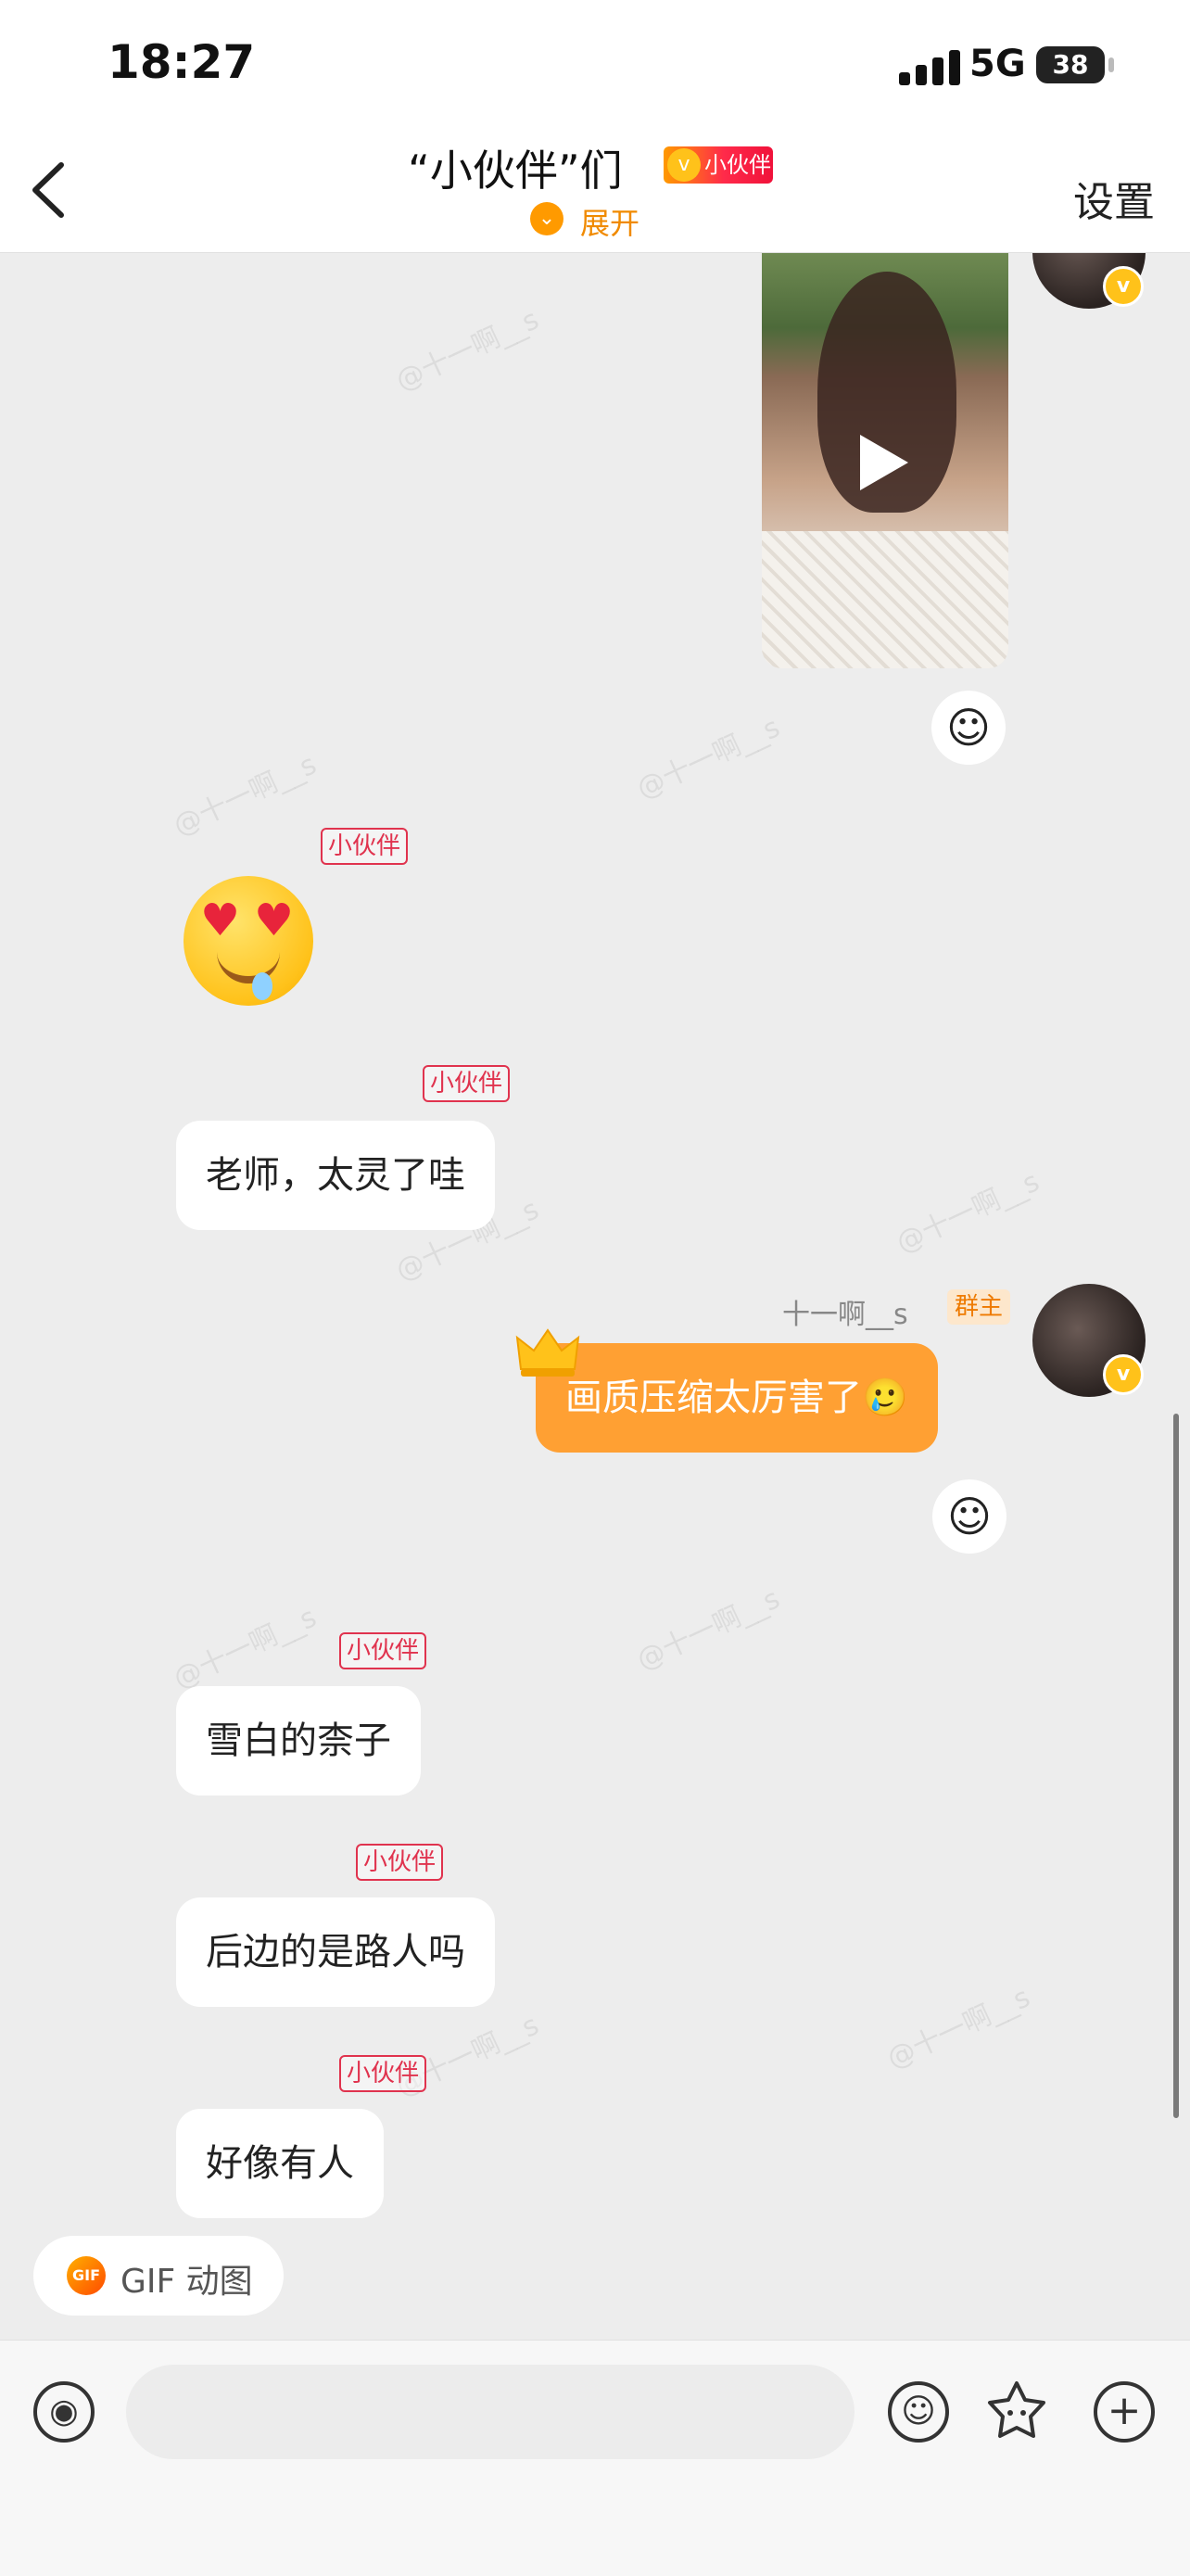 This screenshot has width=1190, height=2576. What do you see at coordinates (1111, 64) in the screenshot?
I see `battery-cap` at bounding box center [1111, 64].